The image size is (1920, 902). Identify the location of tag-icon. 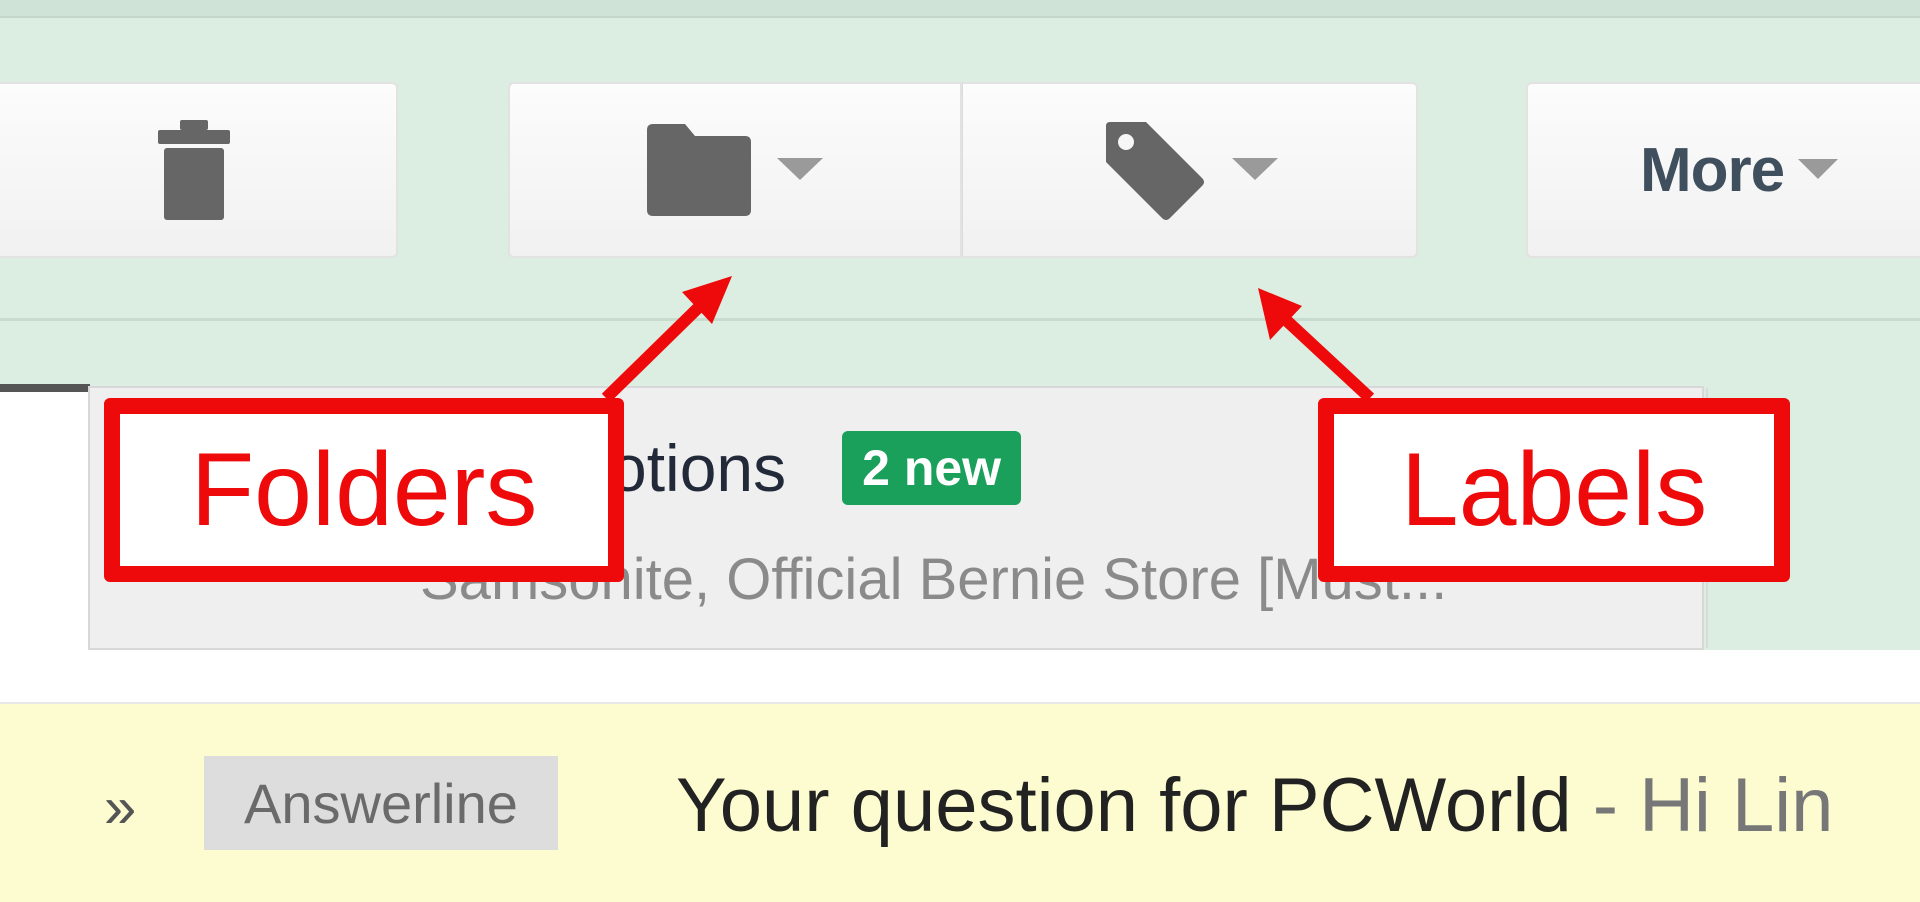
(1154, 170).